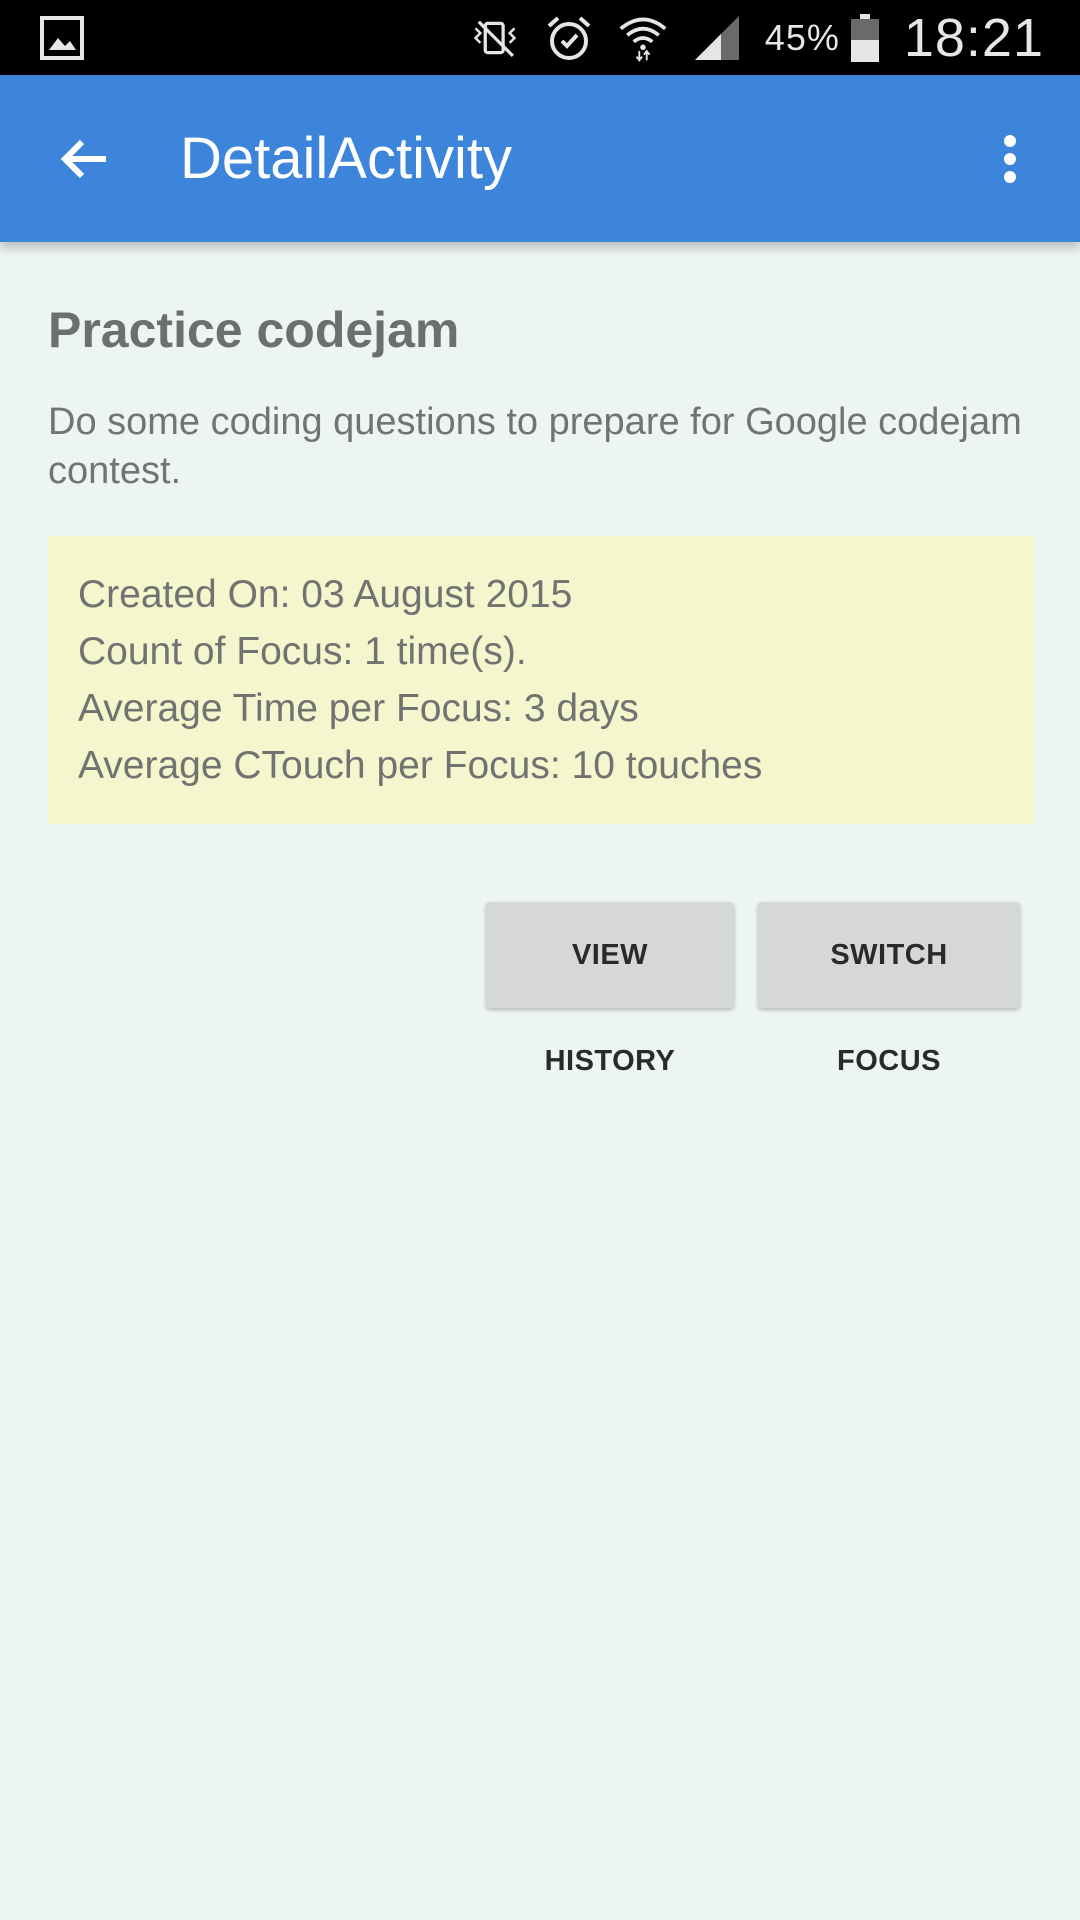  Describe the element at coordinates (346, 158) in the screenshot. I see `app-bar-title: DetailActivity` at that location.